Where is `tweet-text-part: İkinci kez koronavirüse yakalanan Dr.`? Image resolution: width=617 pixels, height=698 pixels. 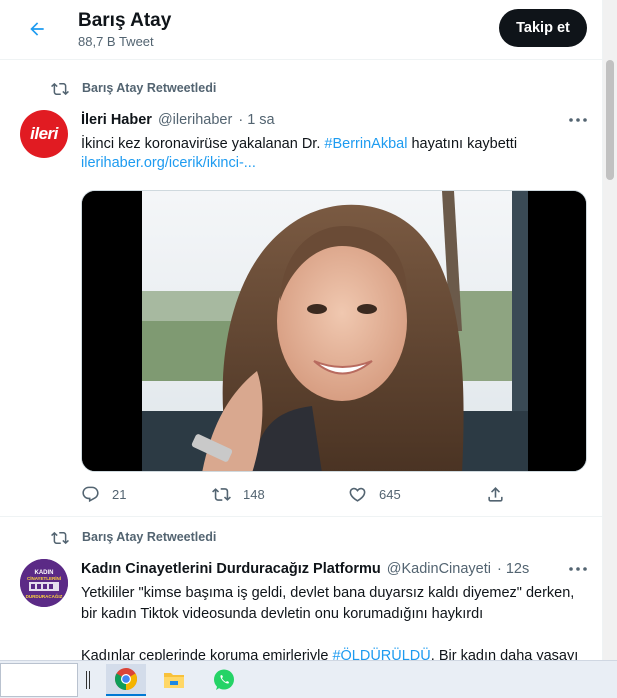 tweet-text-part: İkinci kez koronavirüse yakalanan Dr. is located at coordinates (203, 144).